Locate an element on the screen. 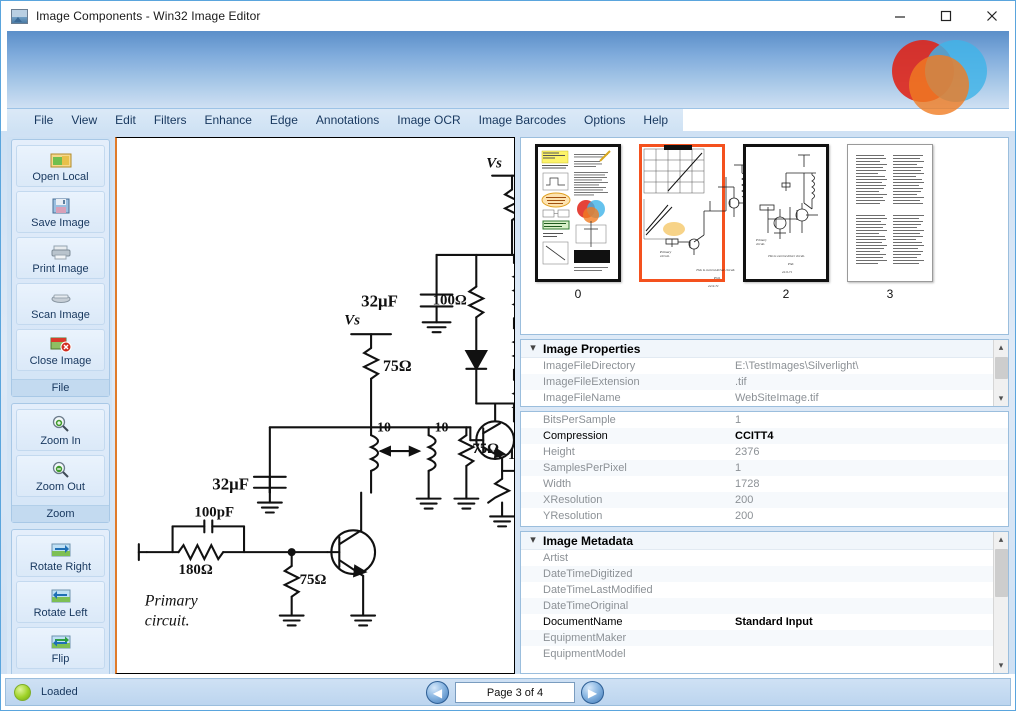  thumbnail-0: 0 is located at coordinates (578, 222).